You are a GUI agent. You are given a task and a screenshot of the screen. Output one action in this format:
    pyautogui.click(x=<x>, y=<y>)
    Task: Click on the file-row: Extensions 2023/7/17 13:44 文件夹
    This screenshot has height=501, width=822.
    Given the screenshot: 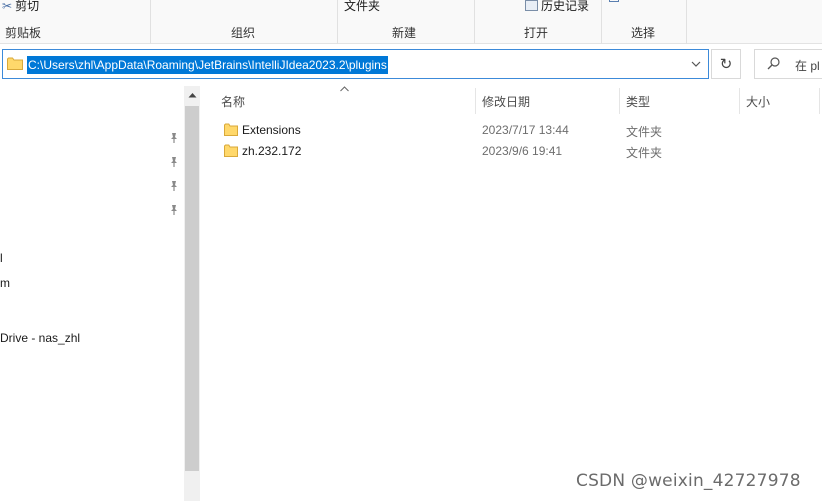 What is the action you would take?
    pyautogui.click(x=515, y=130)
    